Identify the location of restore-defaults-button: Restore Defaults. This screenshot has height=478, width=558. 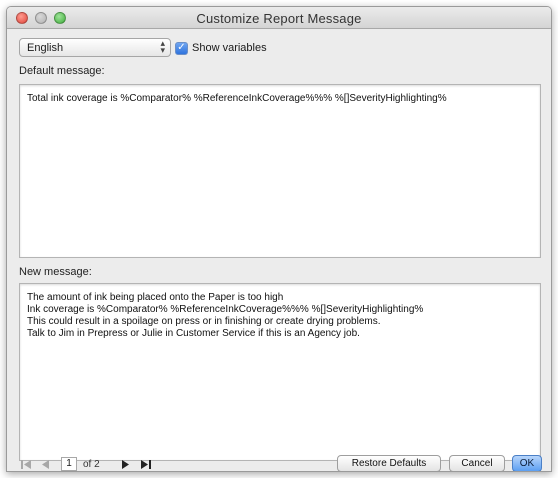
(389, 463).